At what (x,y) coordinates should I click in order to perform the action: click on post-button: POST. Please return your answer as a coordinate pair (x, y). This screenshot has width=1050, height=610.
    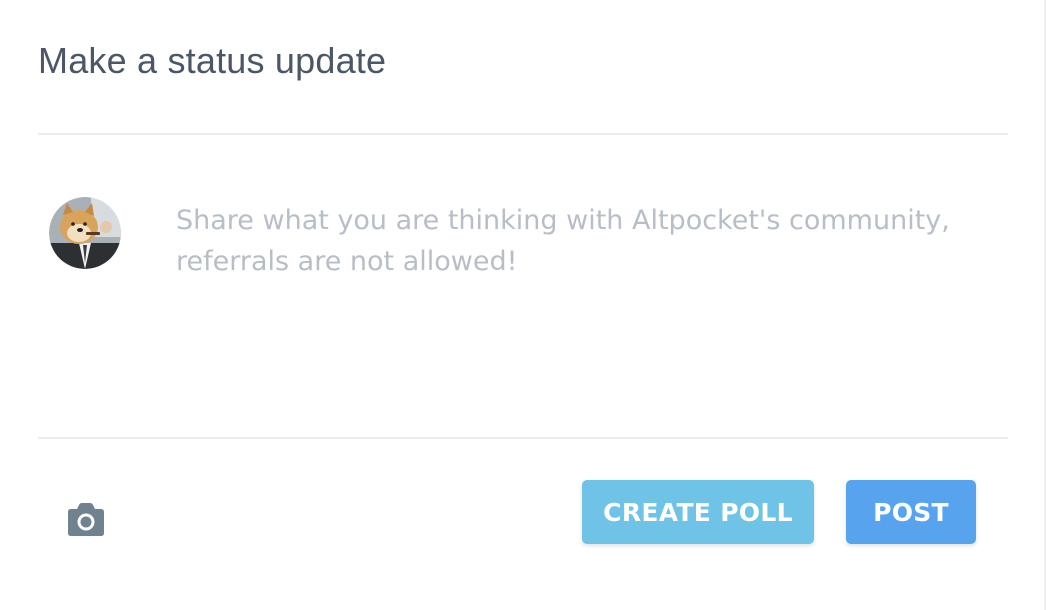
    Looking at the image, I should click on (911, 512).